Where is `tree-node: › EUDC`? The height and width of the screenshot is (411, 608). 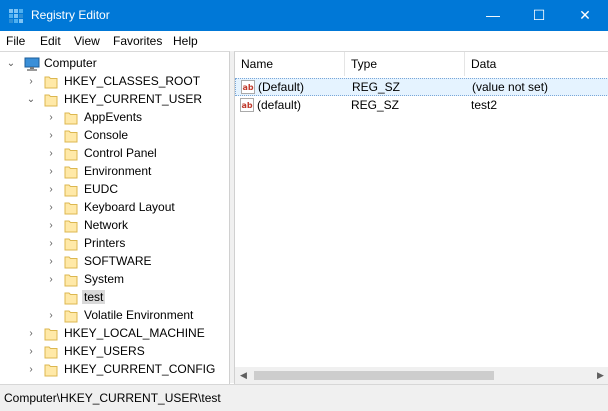
tree-node: › EUDC is located at coordinates (114, 190).